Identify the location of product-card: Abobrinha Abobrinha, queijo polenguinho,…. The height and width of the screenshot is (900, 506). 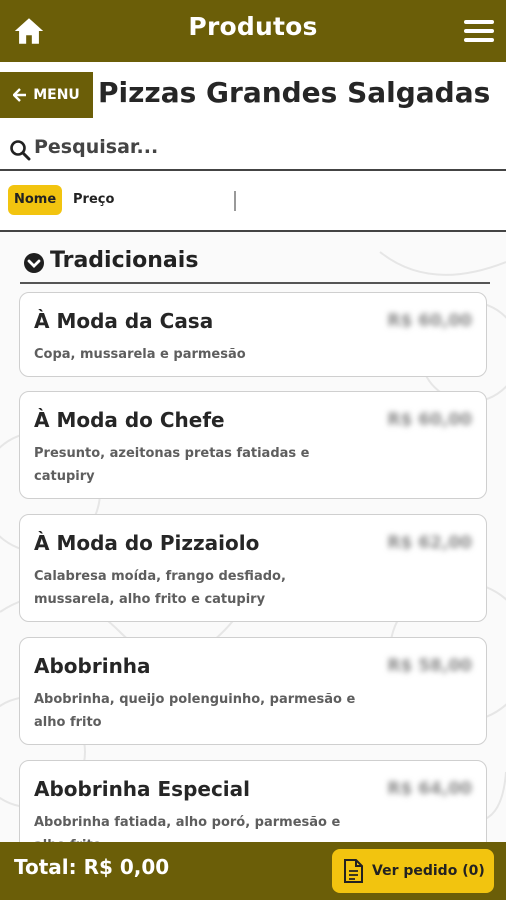
(253, 691).